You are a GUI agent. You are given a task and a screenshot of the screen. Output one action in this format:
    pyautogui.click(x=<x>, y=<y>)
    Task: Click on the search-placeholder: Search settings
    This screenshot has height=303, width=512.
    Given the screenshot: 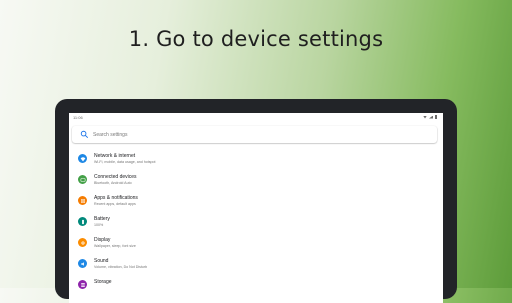 What is the action you would take?
    pyautogui.click(x=110, y=134)
    